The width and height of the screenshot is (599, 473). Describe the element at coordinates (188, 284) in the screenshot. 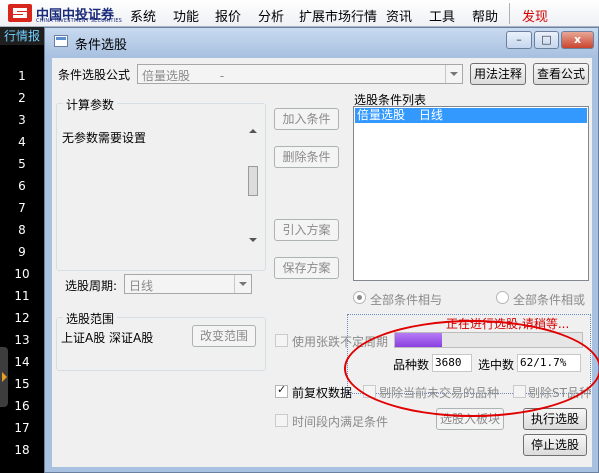

I see `period-select: 日线` at that location.